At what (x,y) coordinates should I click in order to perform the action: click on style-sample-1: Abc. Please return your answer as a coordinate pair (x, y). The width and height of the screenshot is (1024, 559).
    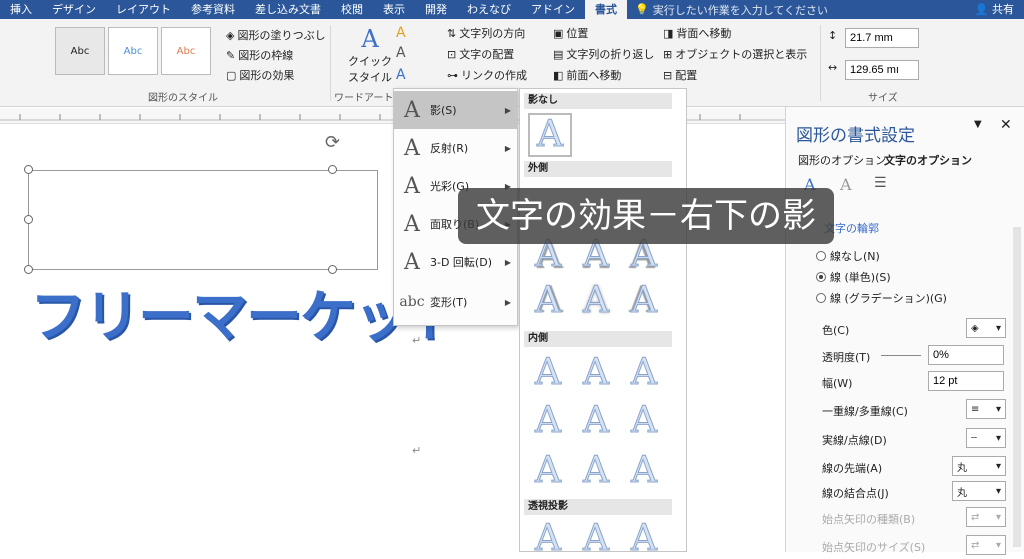
    Looking at the image, I should click on (80, 51).